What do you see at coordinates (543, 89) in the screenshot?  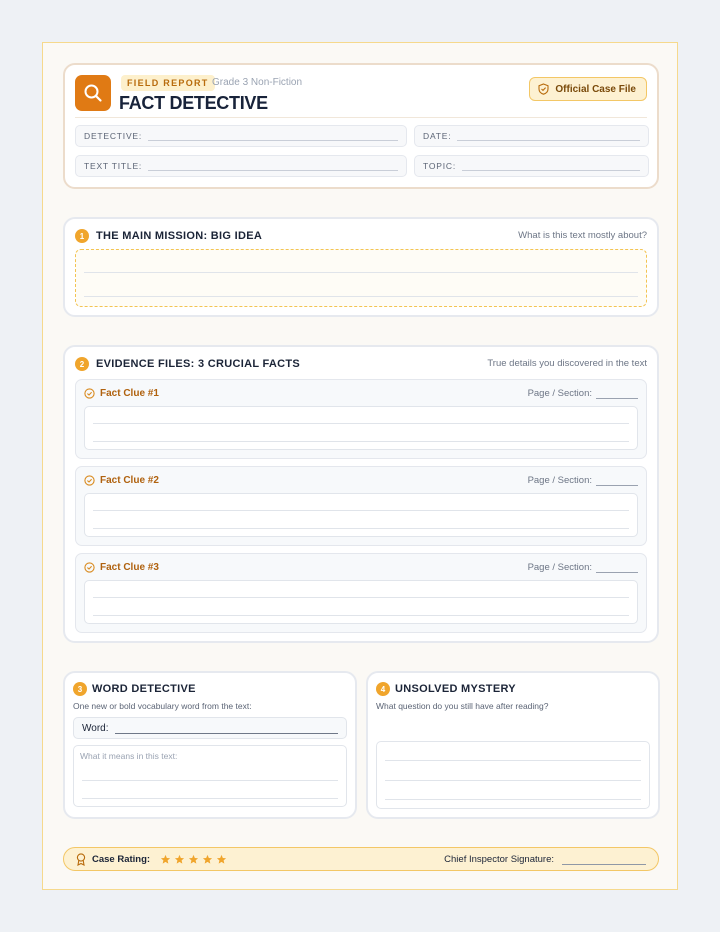 I see `shield-check-icon` at bounding box center [543, 89].